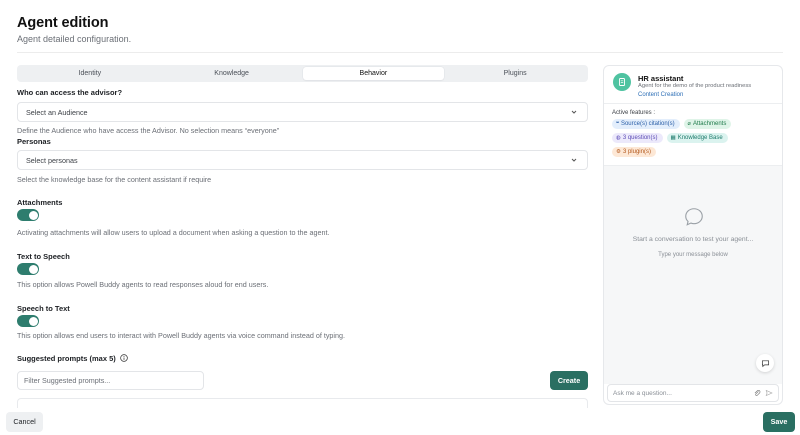 Image resolution: width=800 pixels, height=435 pixels. I want to click on tab-bar: Identity Knowledge Behavior Plugins, so click(302, 73).